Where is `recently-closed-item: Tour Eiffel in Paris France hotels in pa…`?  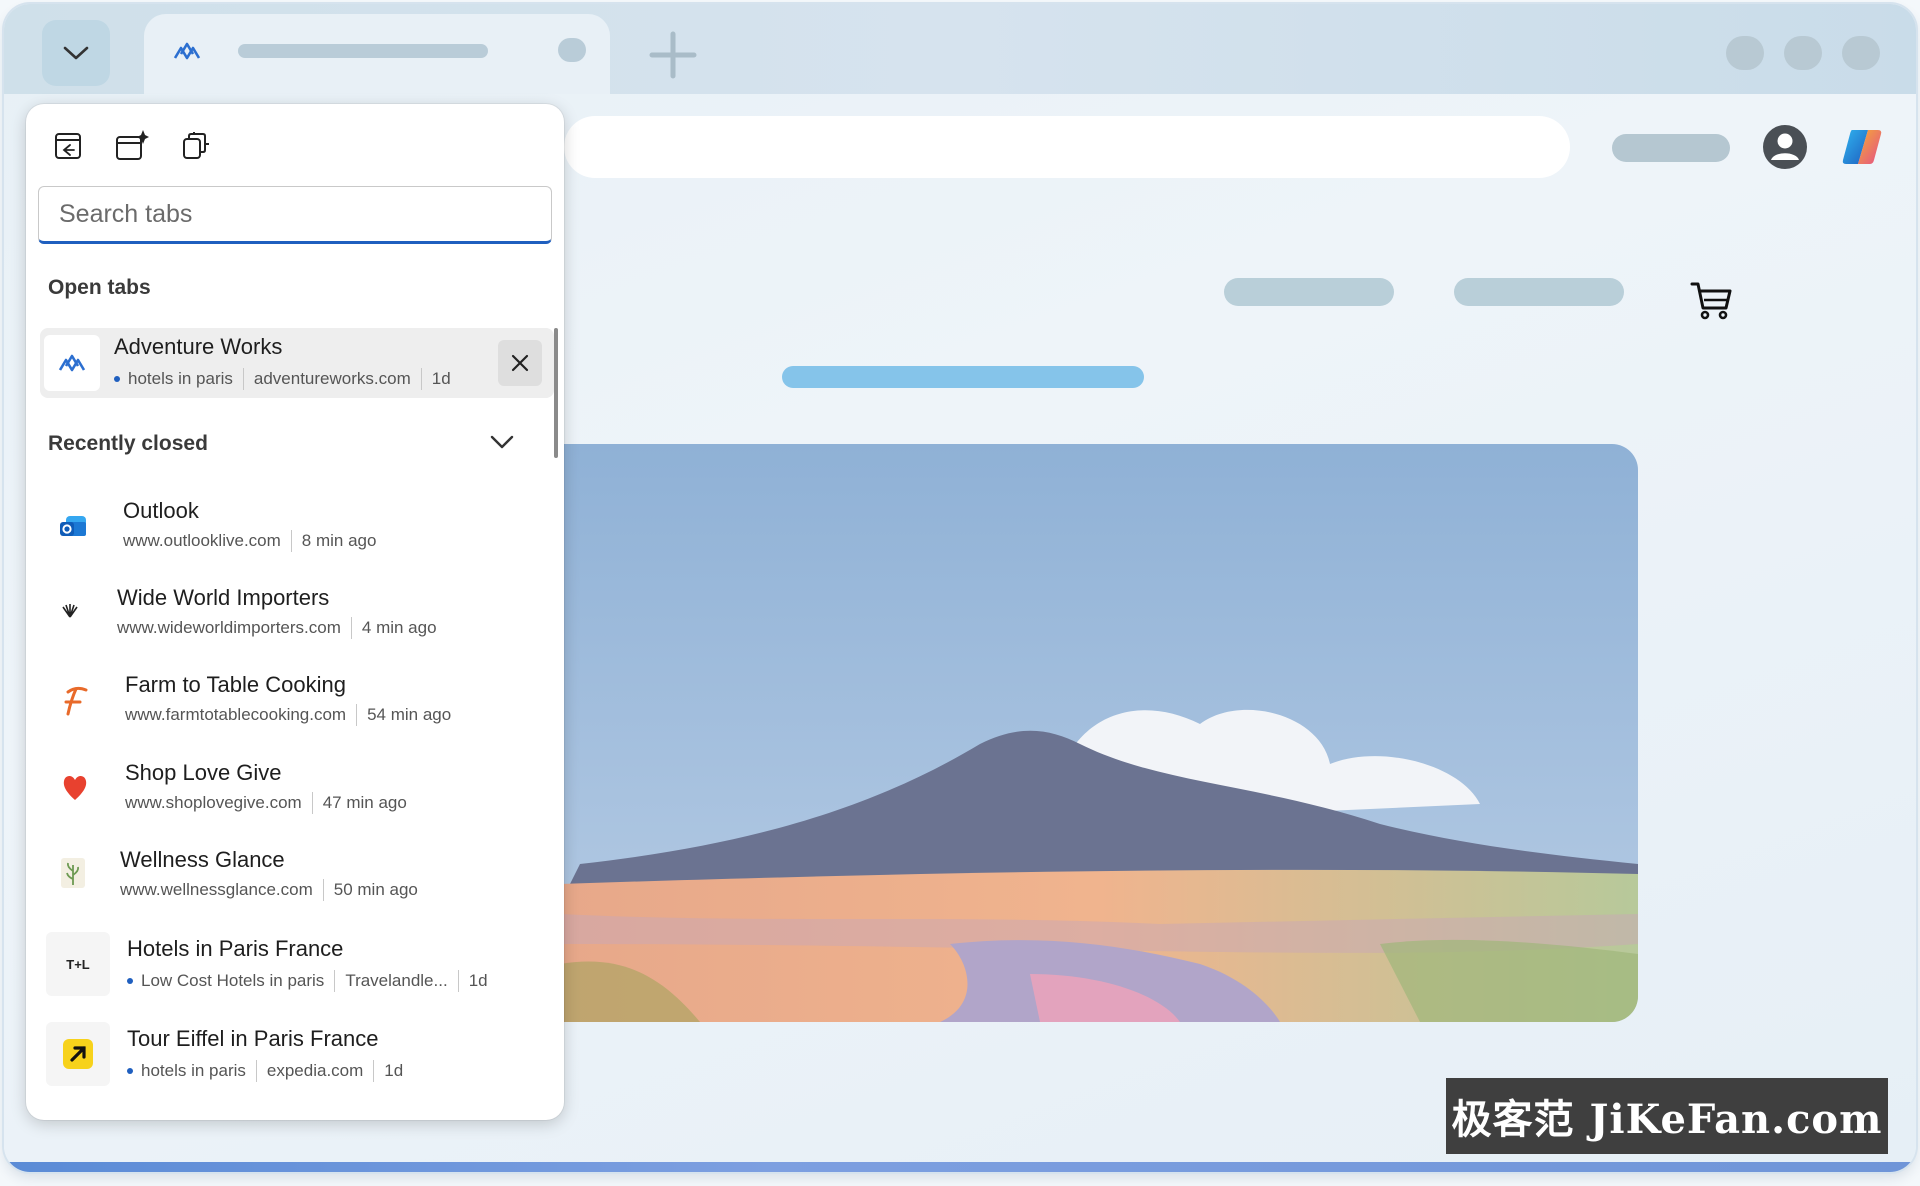
recently-closed-item: Tour Eiffel in Paris France hotels in pa… is located at coordinates (295, 1052).